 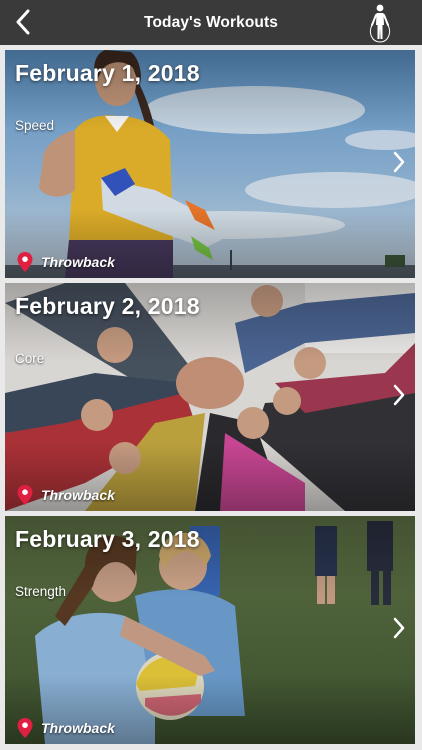 I want to click on jump-rope-figure-icon, so click(x=380, y=23).